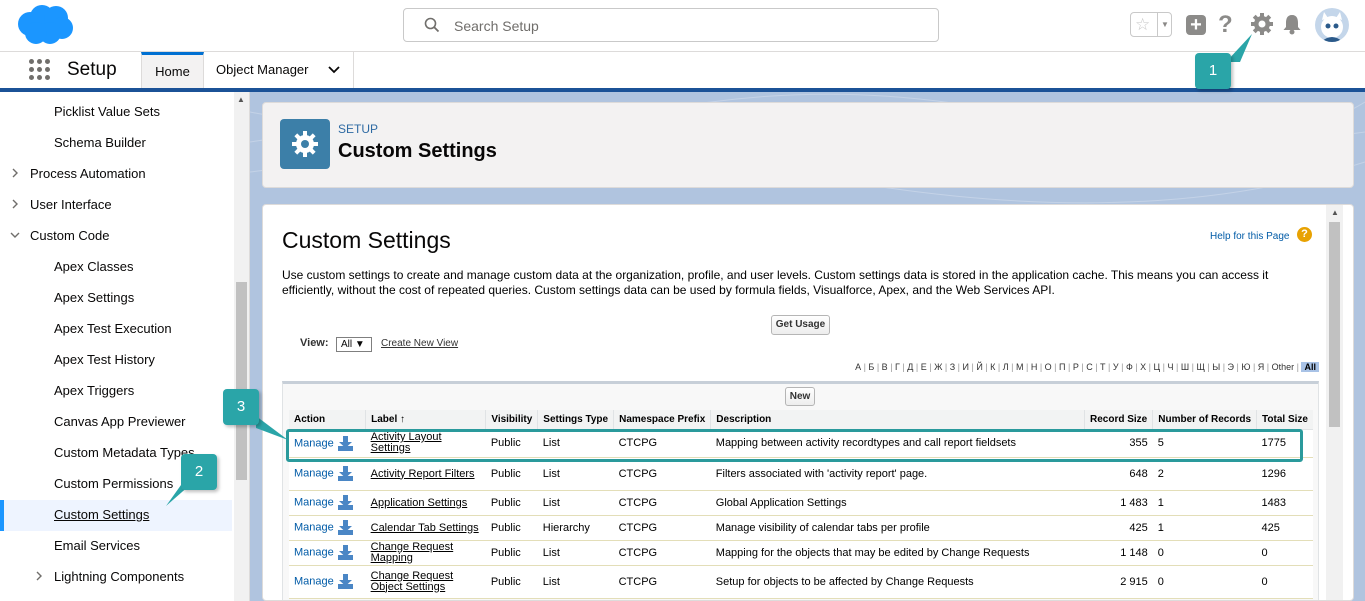 The height and width of the screenshot is (601, 1365). Describe the element at coordinates (1118, 582) in the screenshot. I see `record-size-cell: 2 915` at that location.